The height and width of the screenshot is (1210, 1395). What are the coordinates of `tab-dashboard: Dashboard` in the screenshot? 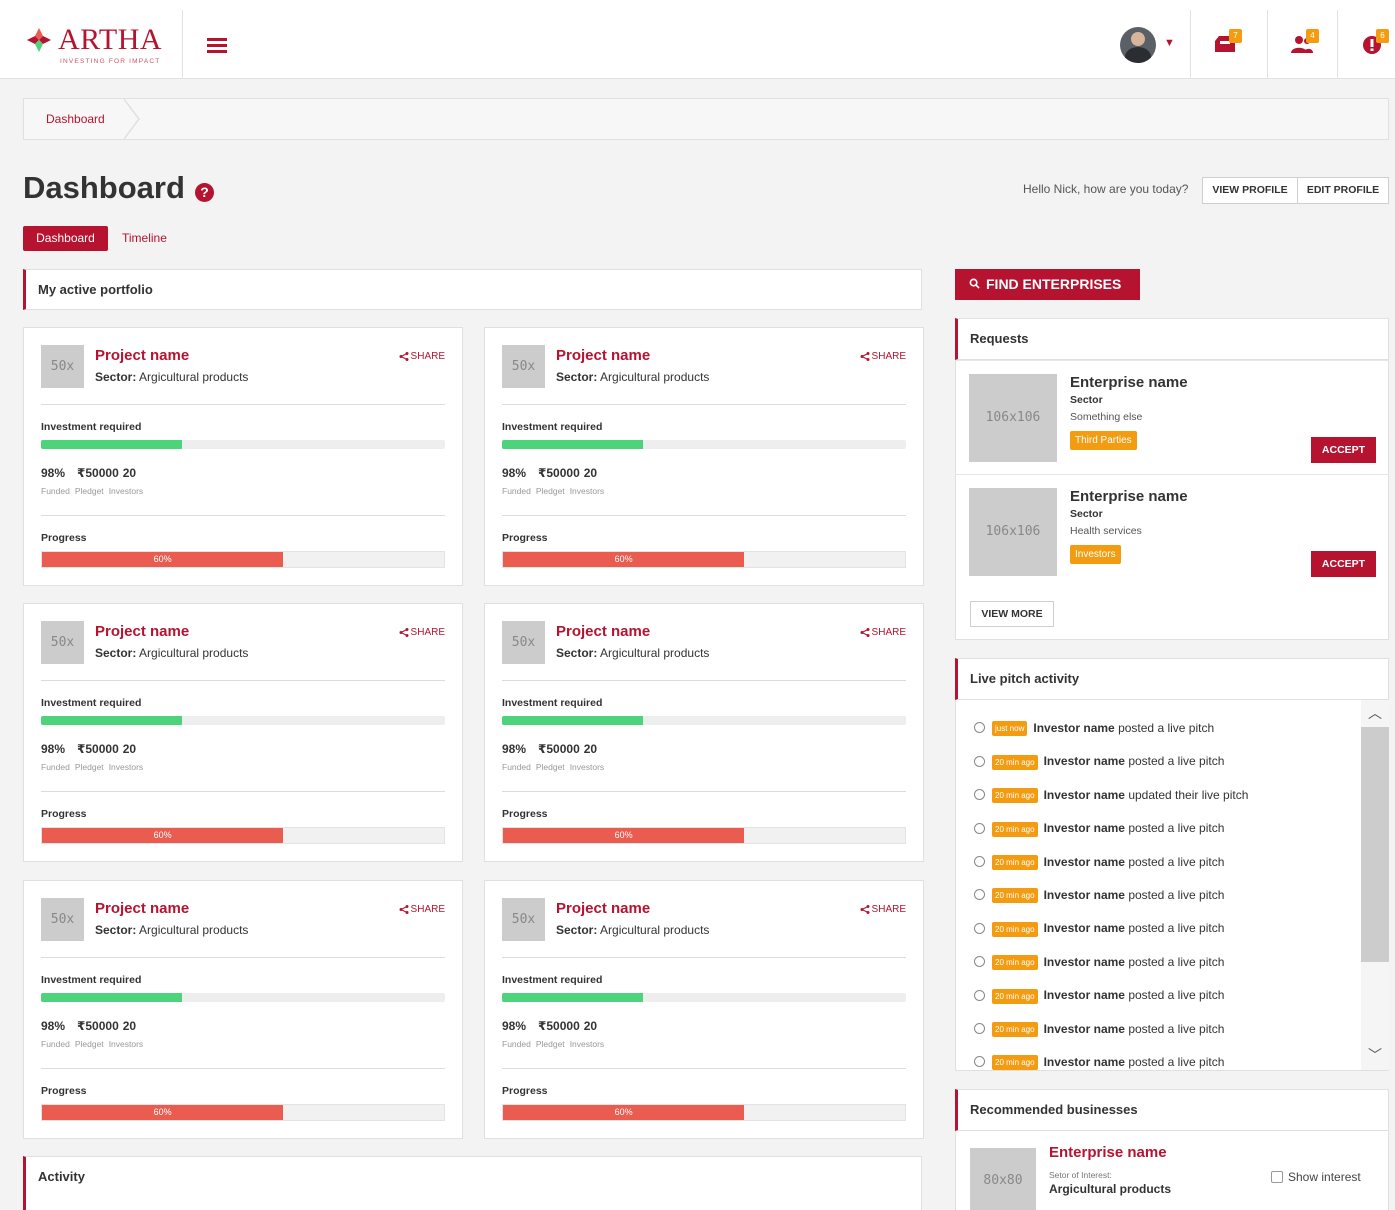 It's located at (65, 238).